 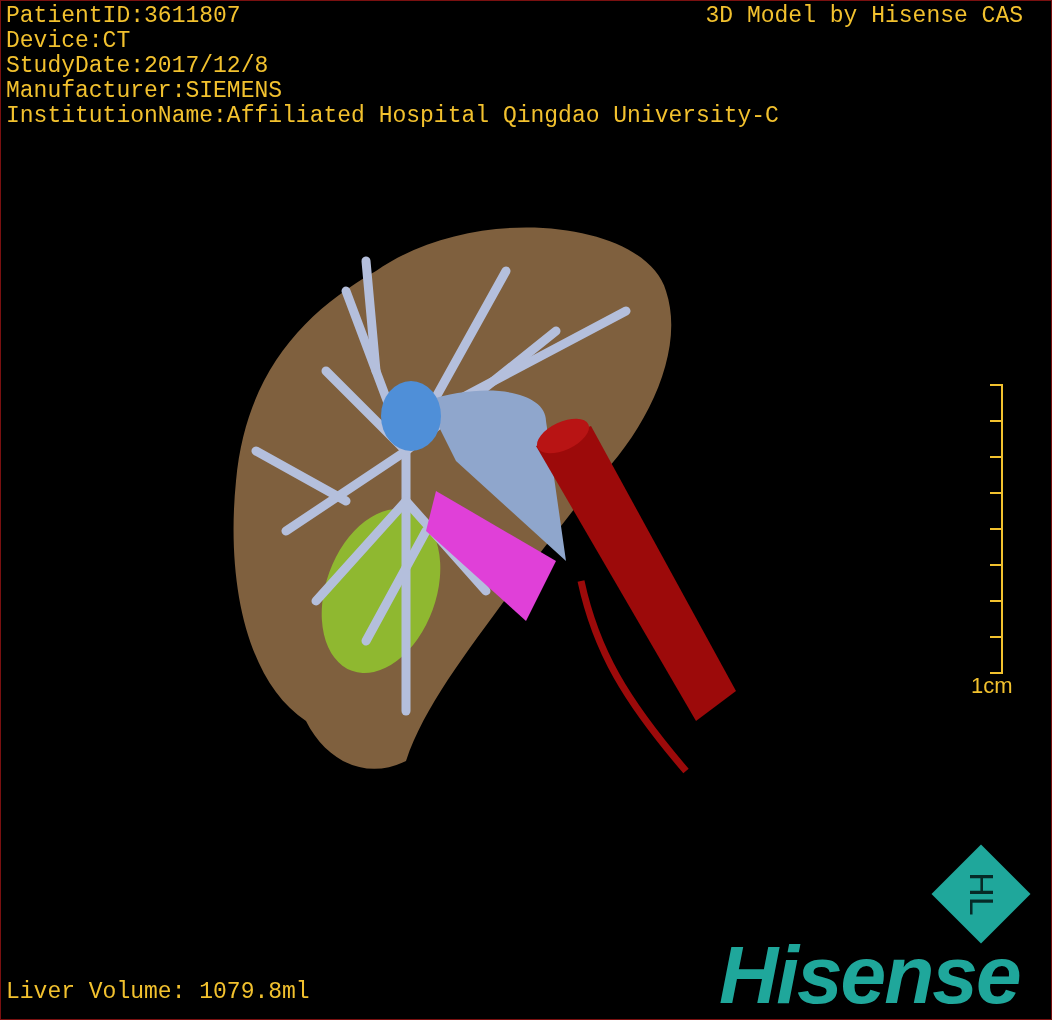 What do you see at coordinates (864, 16) in the screenshot?
I see `model-credit-text: 3D Model by Hisense CAS` at bounding box center [864, 16].